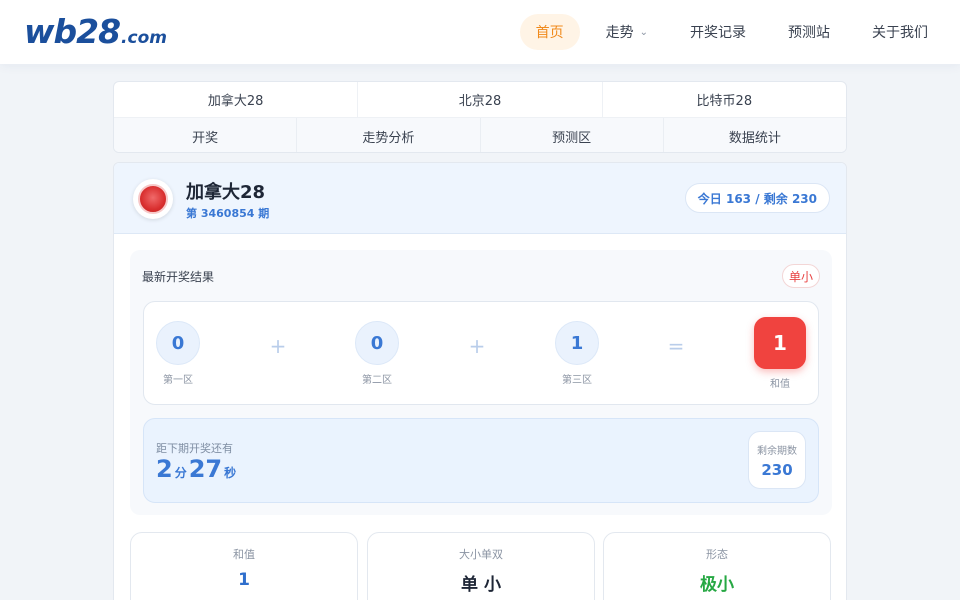 The width and height of the screenshot is (960, 600). What do you see at coordinates (780, 384) in the screenshot?
I see `sum-label: 和值` at bounding box center [780, 384].